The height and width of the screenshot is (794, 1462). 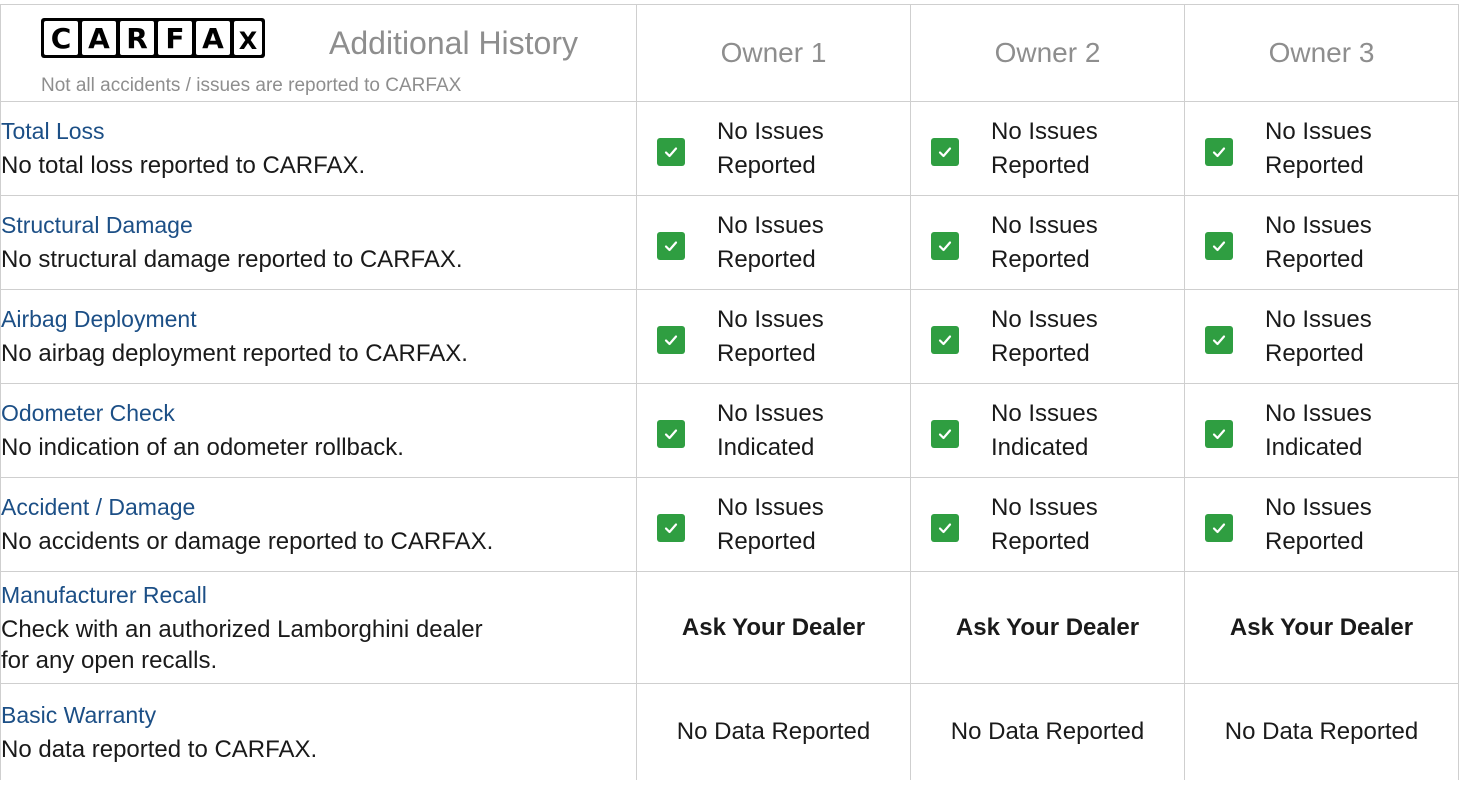 I want to click on logo-letter: C, so click(x=61, y=38).